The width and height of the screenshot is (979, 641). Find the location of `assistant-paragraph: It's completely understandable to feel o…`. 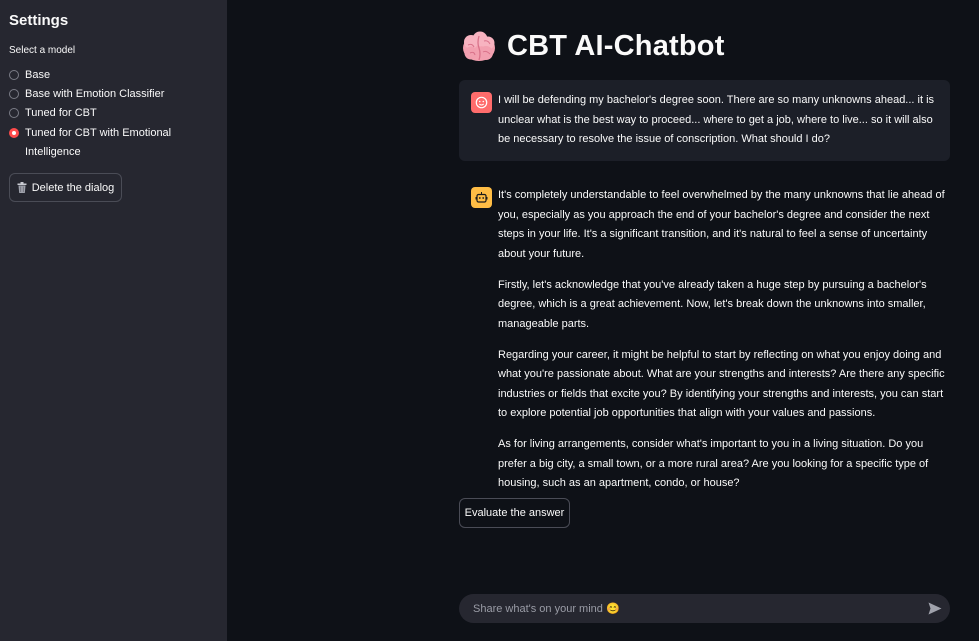

assistant-paragraph: It's completely understandable to feel o… is located at coordinates (721, 224).